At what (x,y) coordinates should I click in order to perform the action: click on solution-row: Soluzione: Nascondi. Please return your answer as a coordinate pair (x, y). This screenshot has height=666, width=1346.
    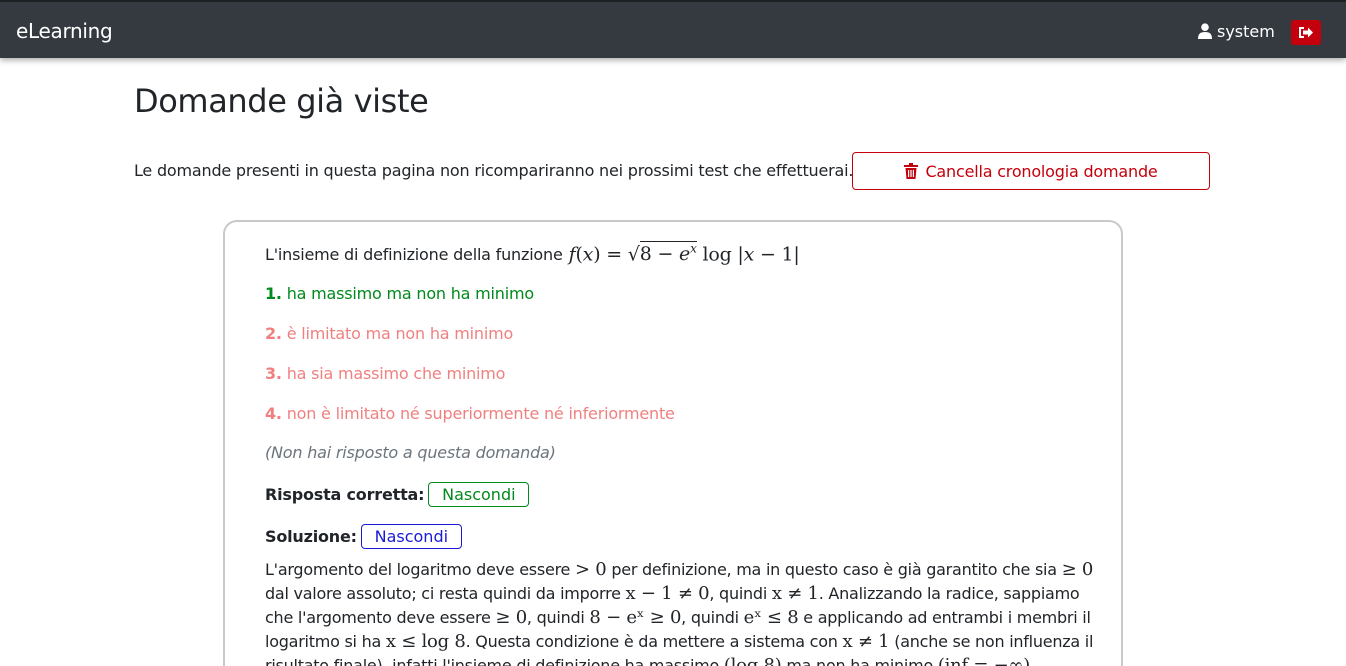
    Looking at the image, I should click on (363, 536).